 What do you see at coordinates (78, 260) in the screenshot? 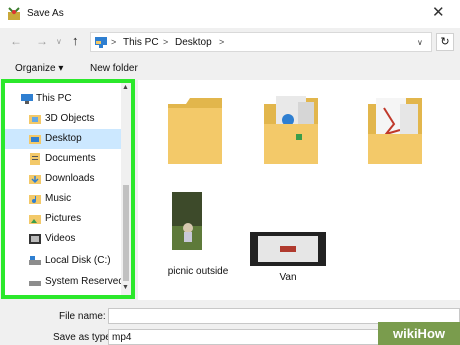
I see `nav-item-label: Local Disk (C:)` at bounding box center [78, 260].